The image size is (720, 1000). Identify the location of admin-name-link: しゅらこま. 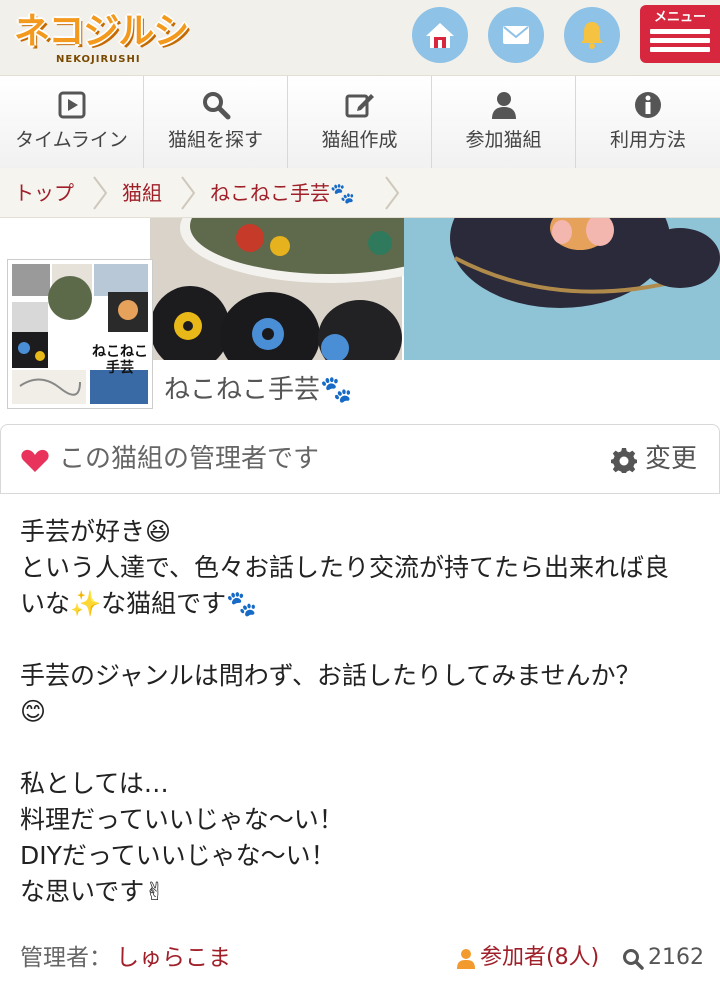
(173, 958).